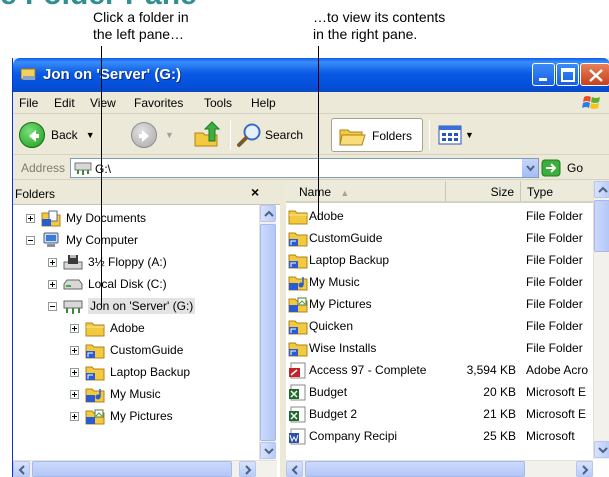 The image size is (609, 477). I want to click on menu-edit: Edit, so click(64, 103).